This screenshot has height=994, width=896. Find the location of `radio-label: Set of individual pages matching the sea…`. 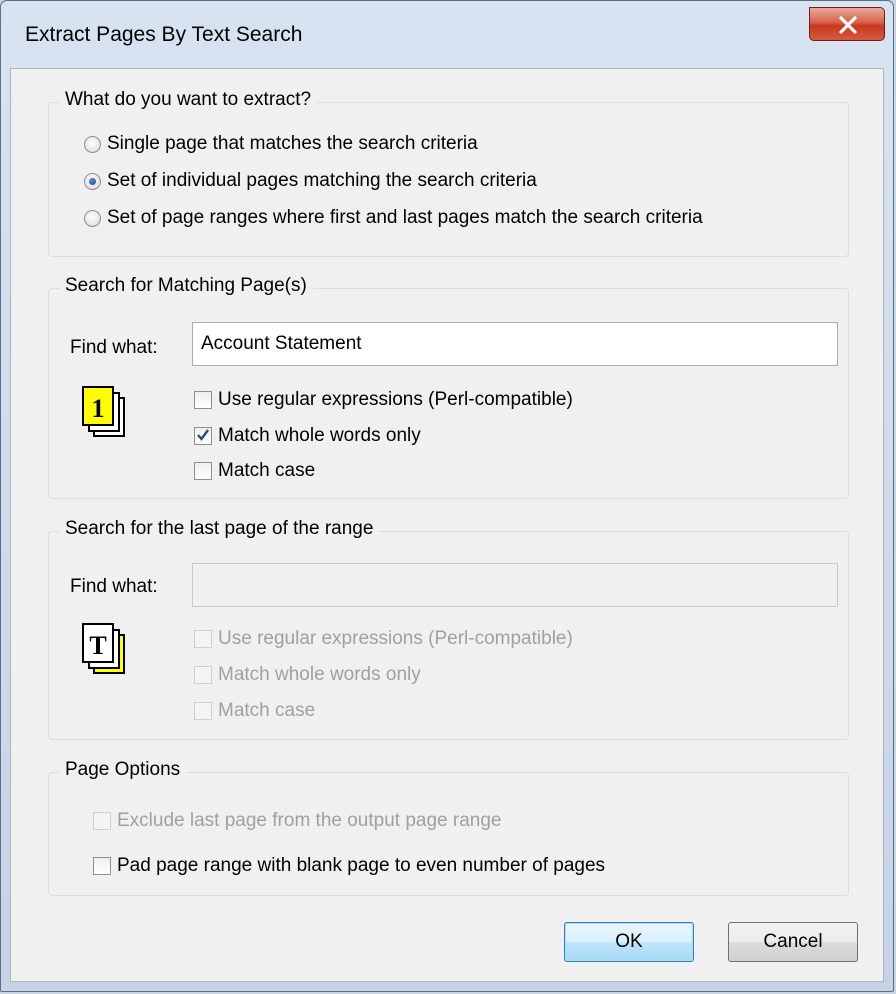

radio-label: Set of individual pages matching the sea… is located at coordinates (322, 180).